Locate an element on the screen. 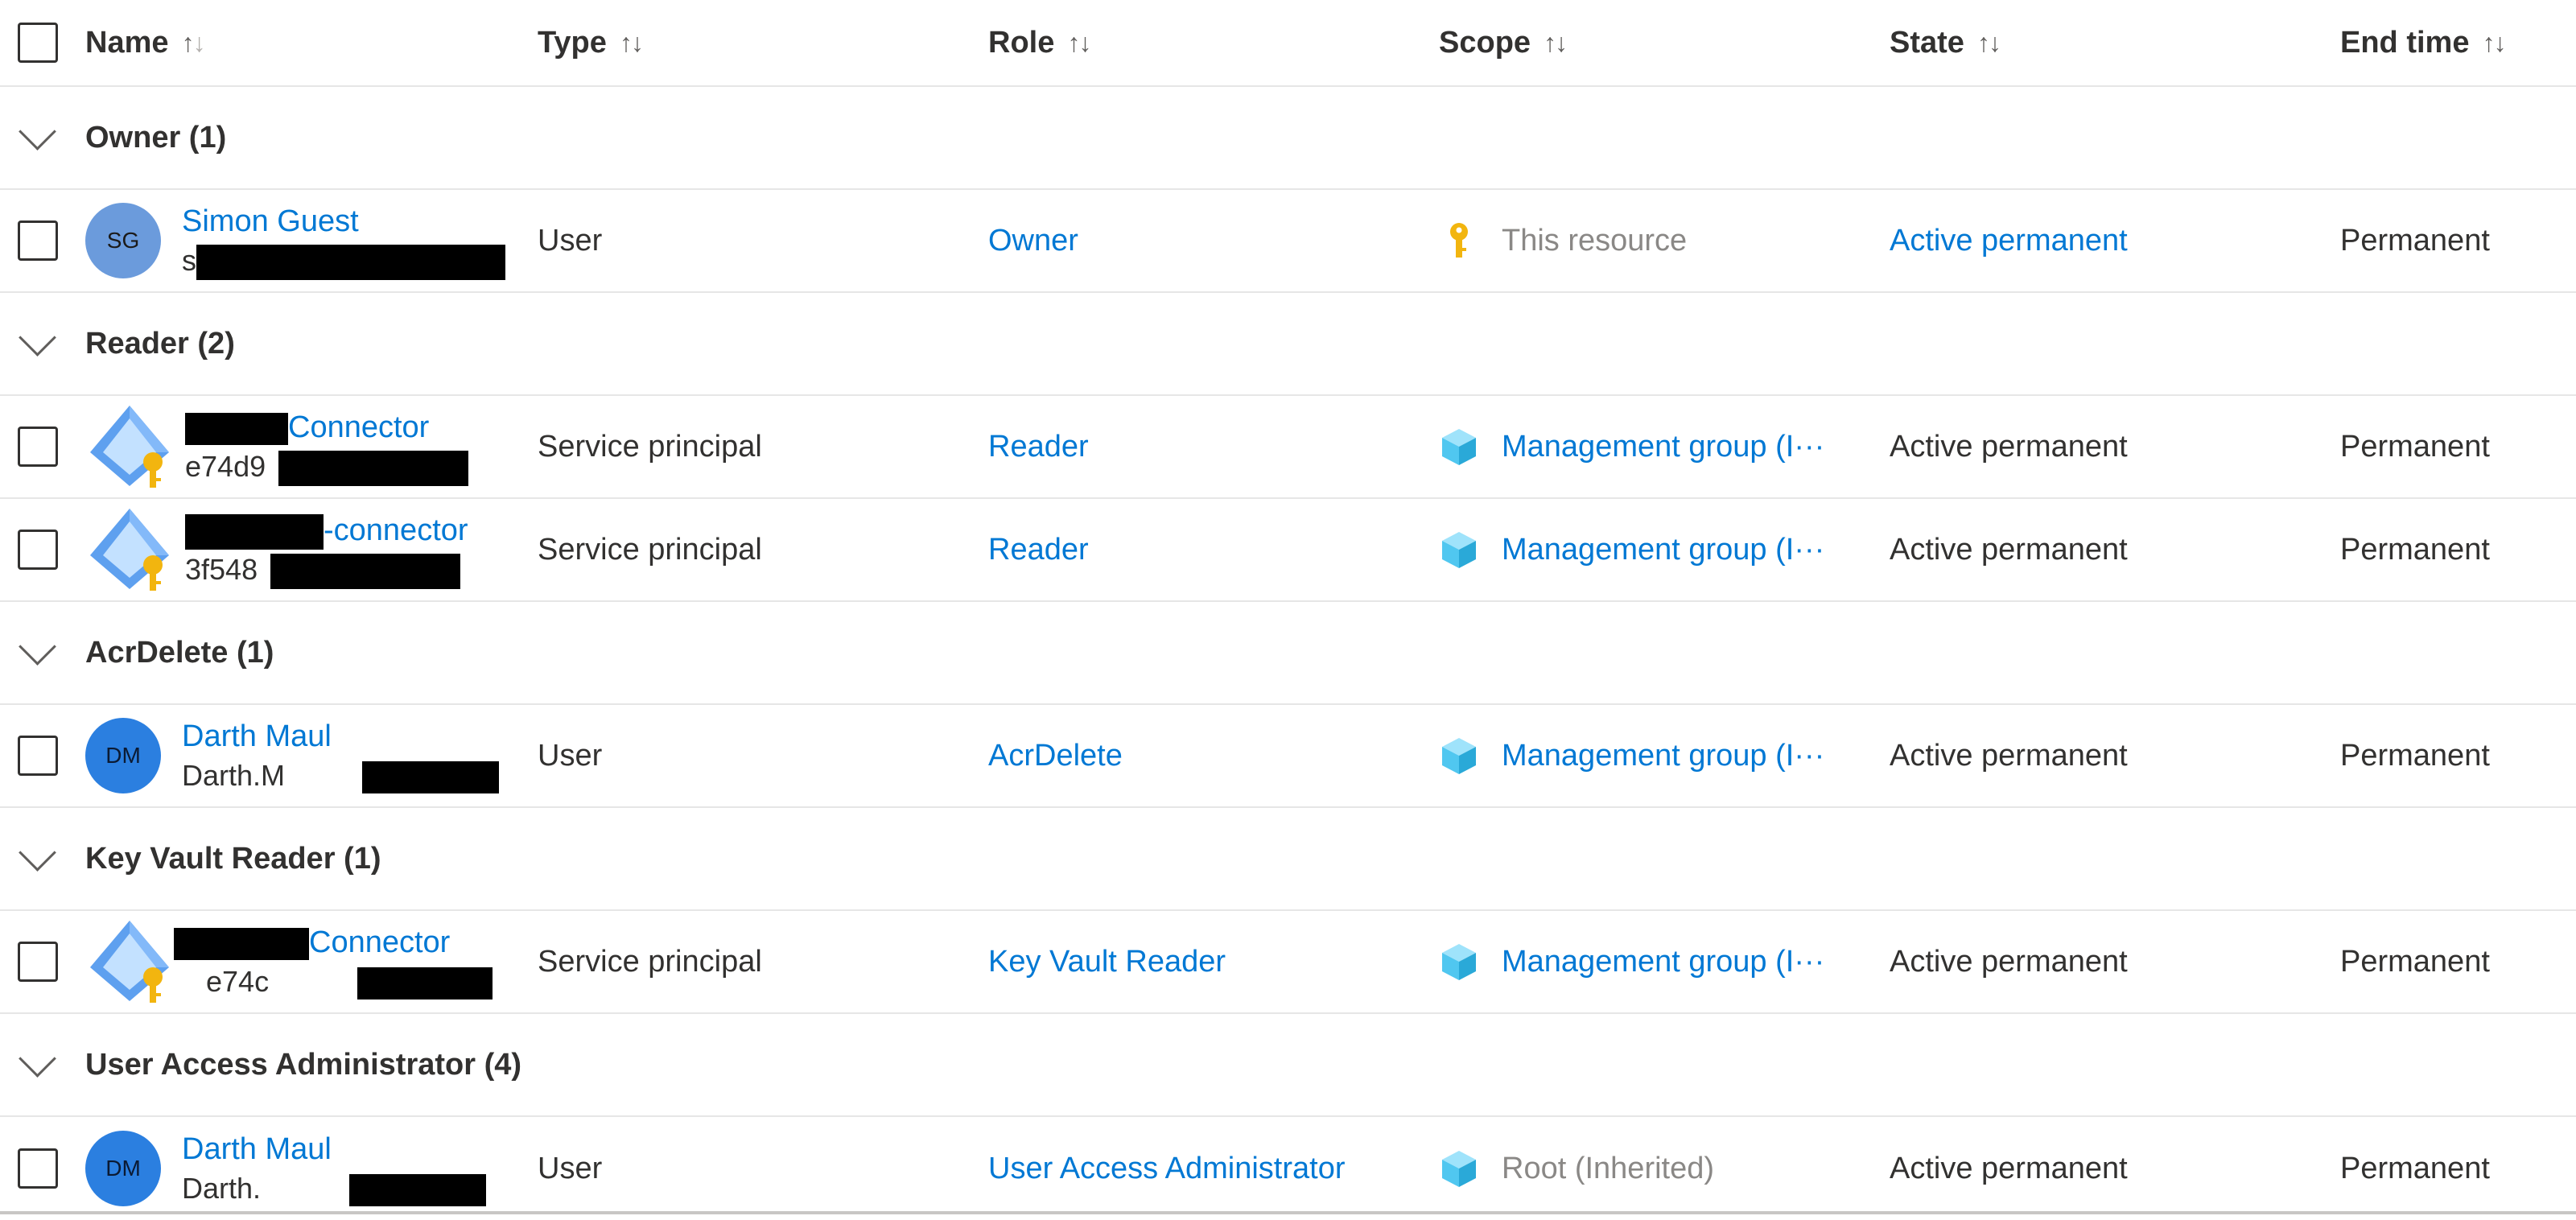 Image resolution: width=2576 pixels, height=1220 pixels. group-header-owner: Owner (1) is located at coordinates (1288, 138).